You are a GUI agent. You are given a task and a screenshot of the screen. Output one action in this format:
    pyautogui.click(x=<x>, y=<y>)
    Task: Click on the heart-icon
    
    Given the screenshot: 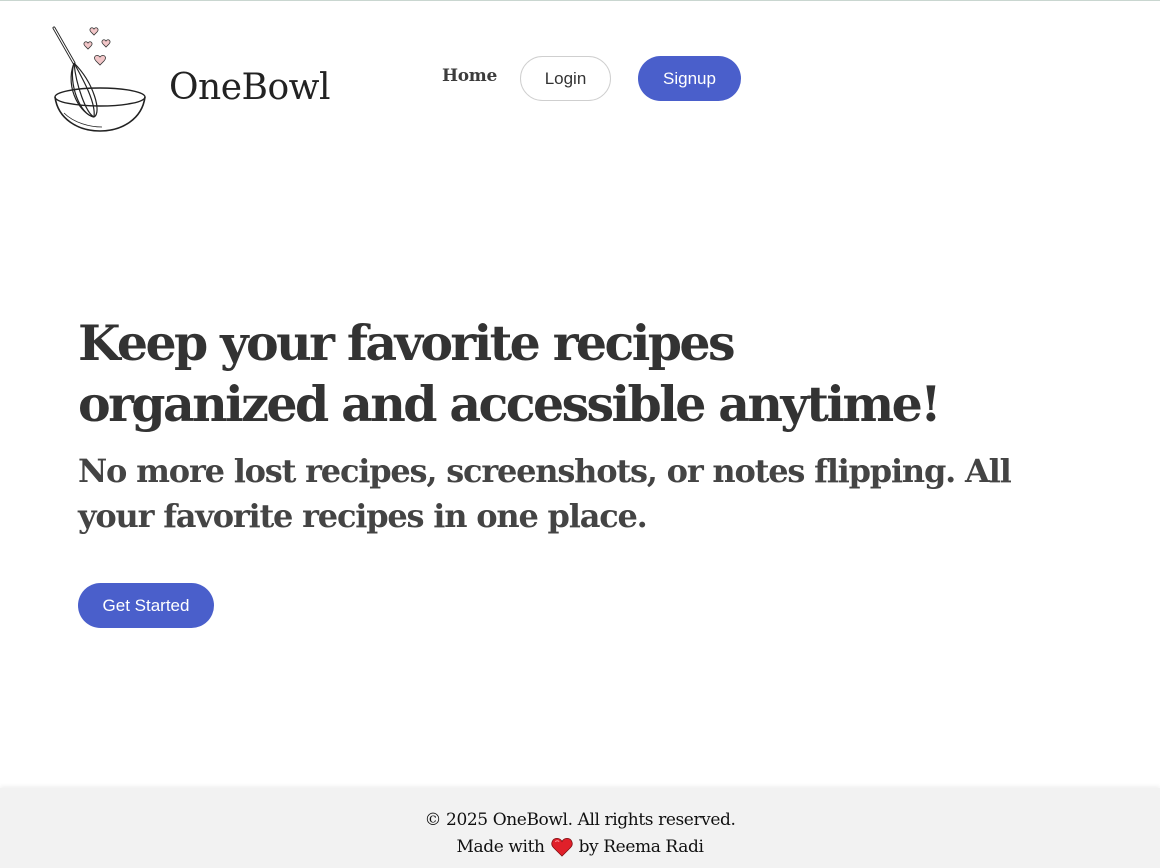 What is the action you would take?
    pyautogui.click(x=561, y=847)
    